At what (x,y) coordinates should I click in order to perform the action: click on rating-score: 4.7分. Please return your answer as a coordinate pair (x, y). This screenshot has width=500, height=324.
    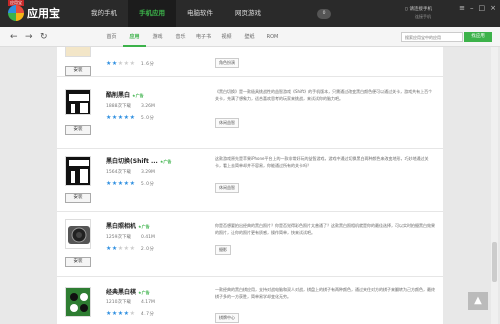
    Looking at the image, I should click on (147, 314).